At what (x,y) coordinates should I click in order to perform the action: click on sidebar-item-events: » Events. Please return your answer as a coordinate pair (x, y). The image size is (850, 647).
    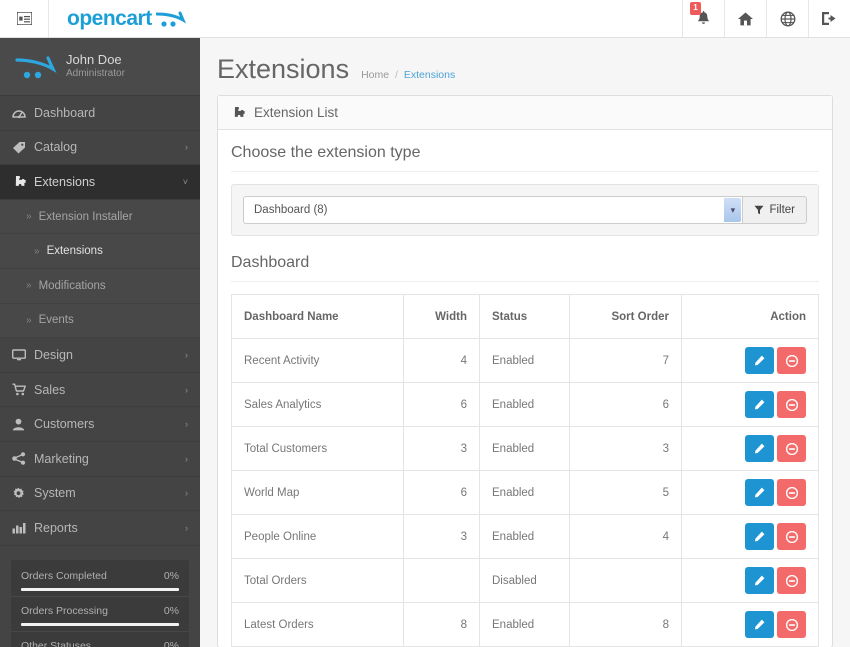
    Looking at the image, I should click on (100, 321).